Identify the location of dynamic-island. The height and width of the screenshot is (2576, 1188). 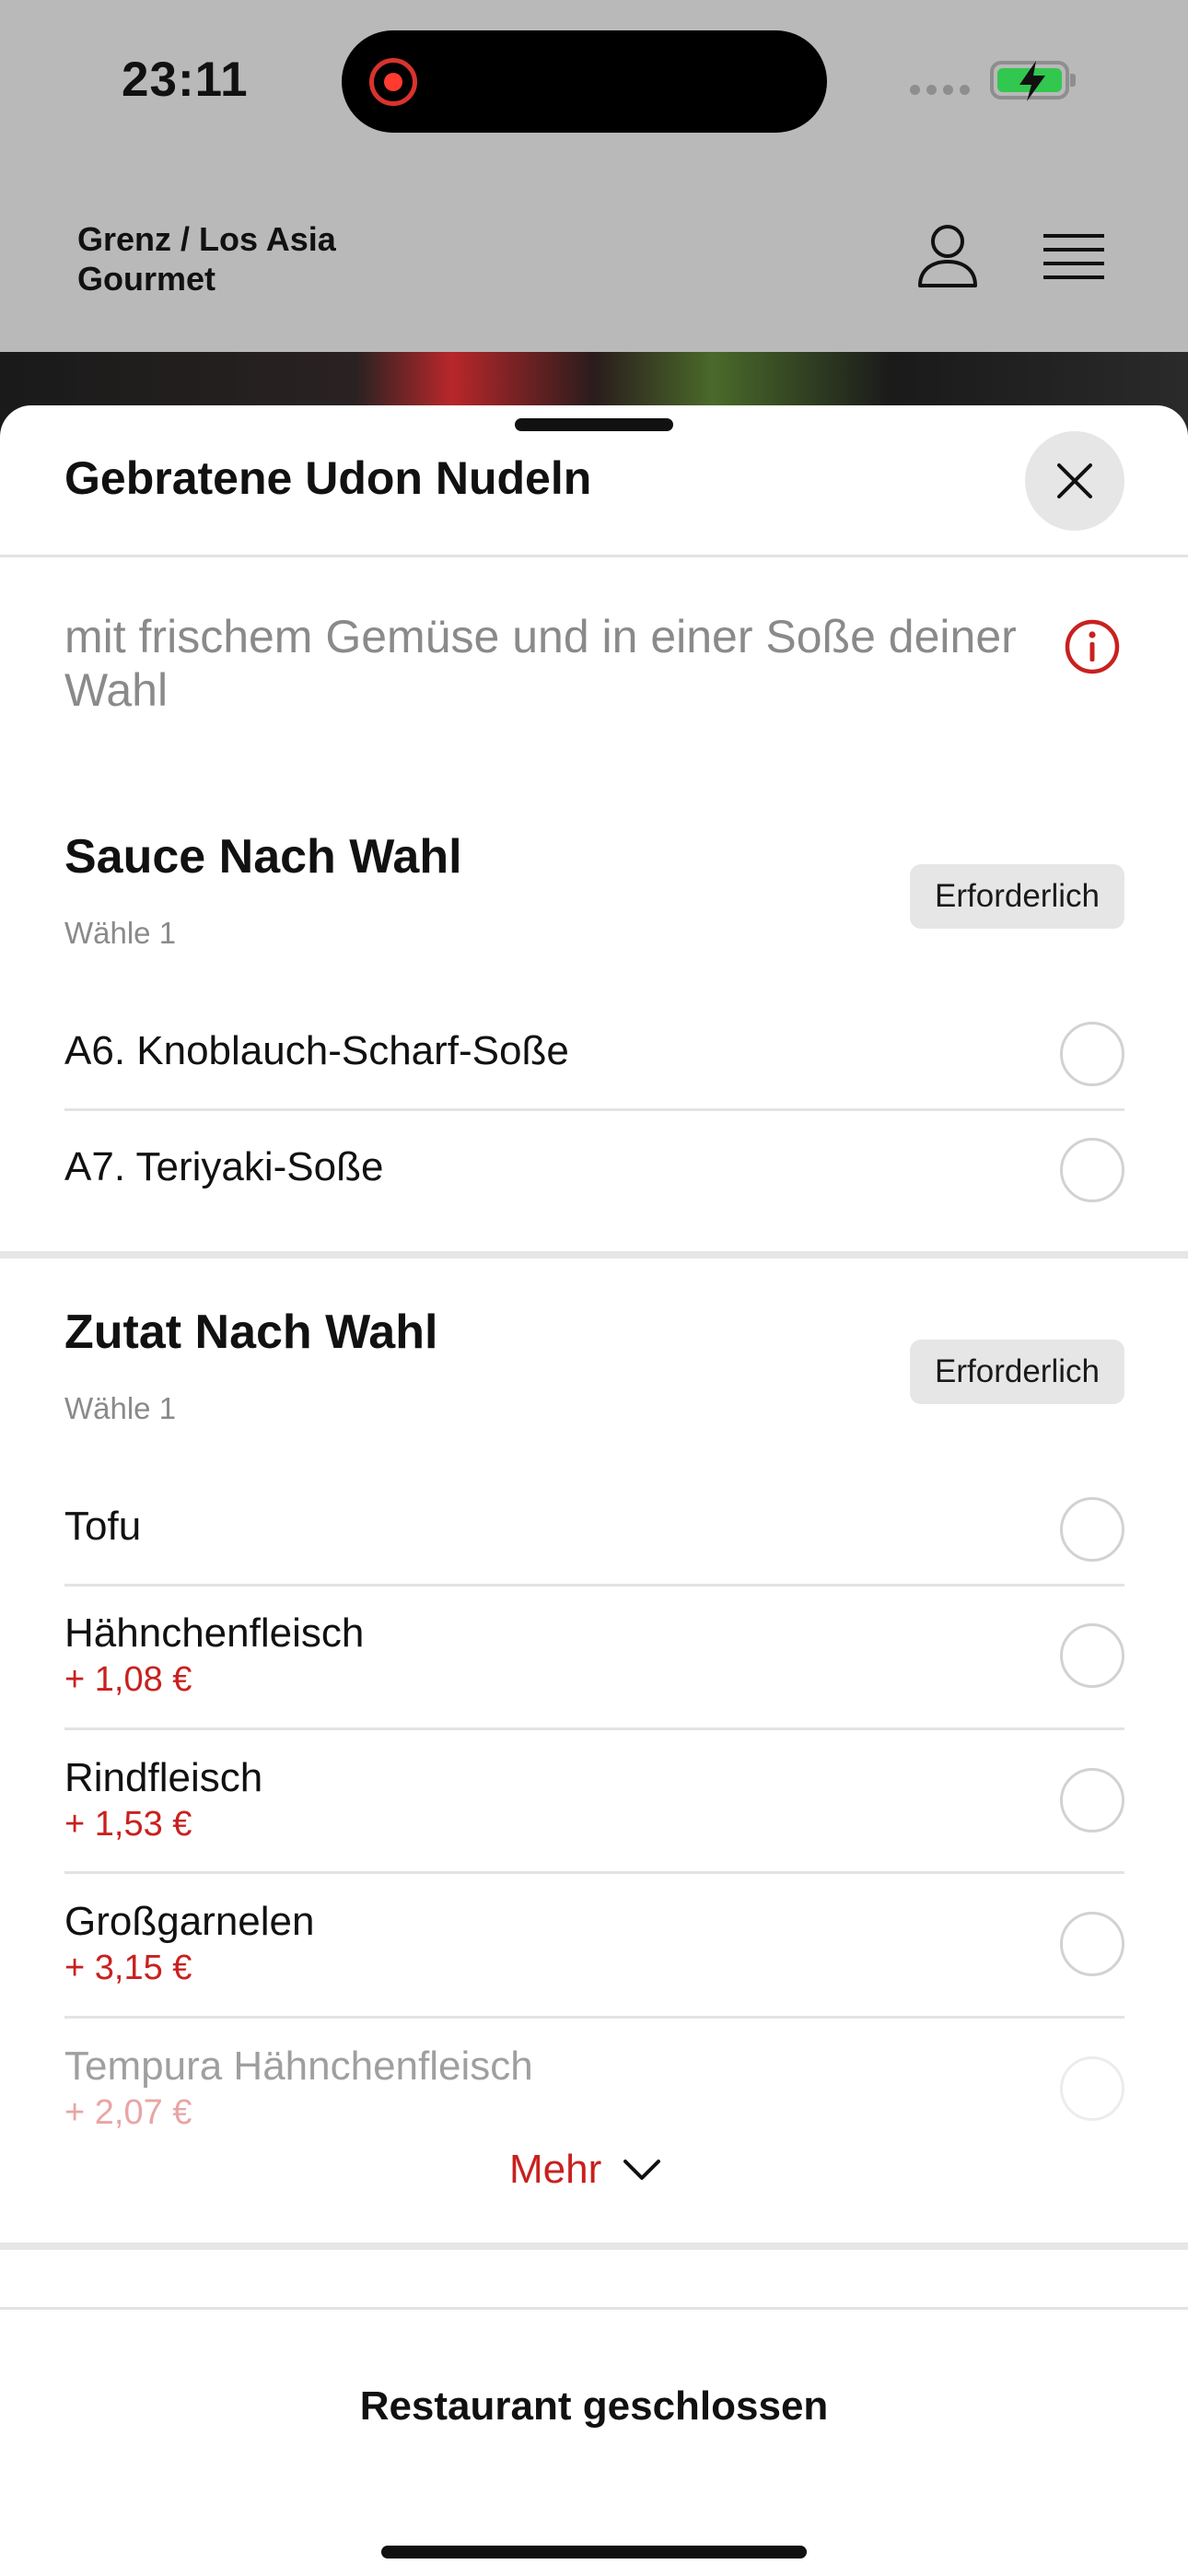
(584, 81).